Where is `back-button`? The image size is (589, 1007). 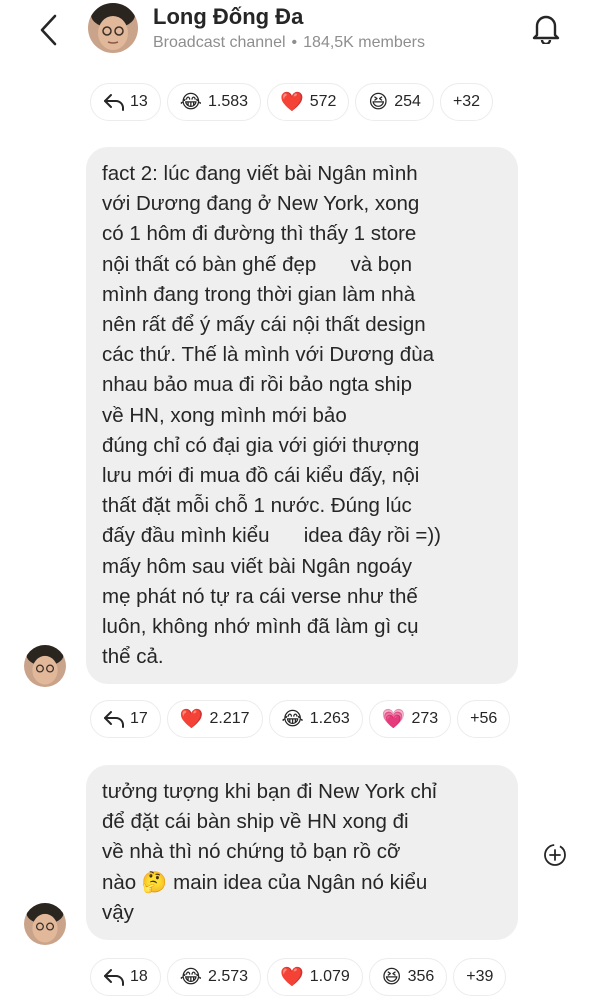 back-button is located at coordinates (48, 30).